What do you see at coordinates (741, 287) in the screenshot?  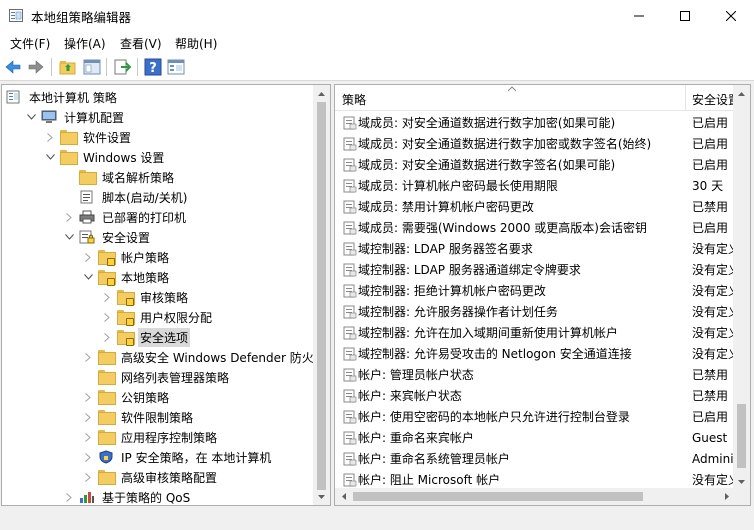 I see `list-vertical-scrollbar` at bounding box center [741, 287].